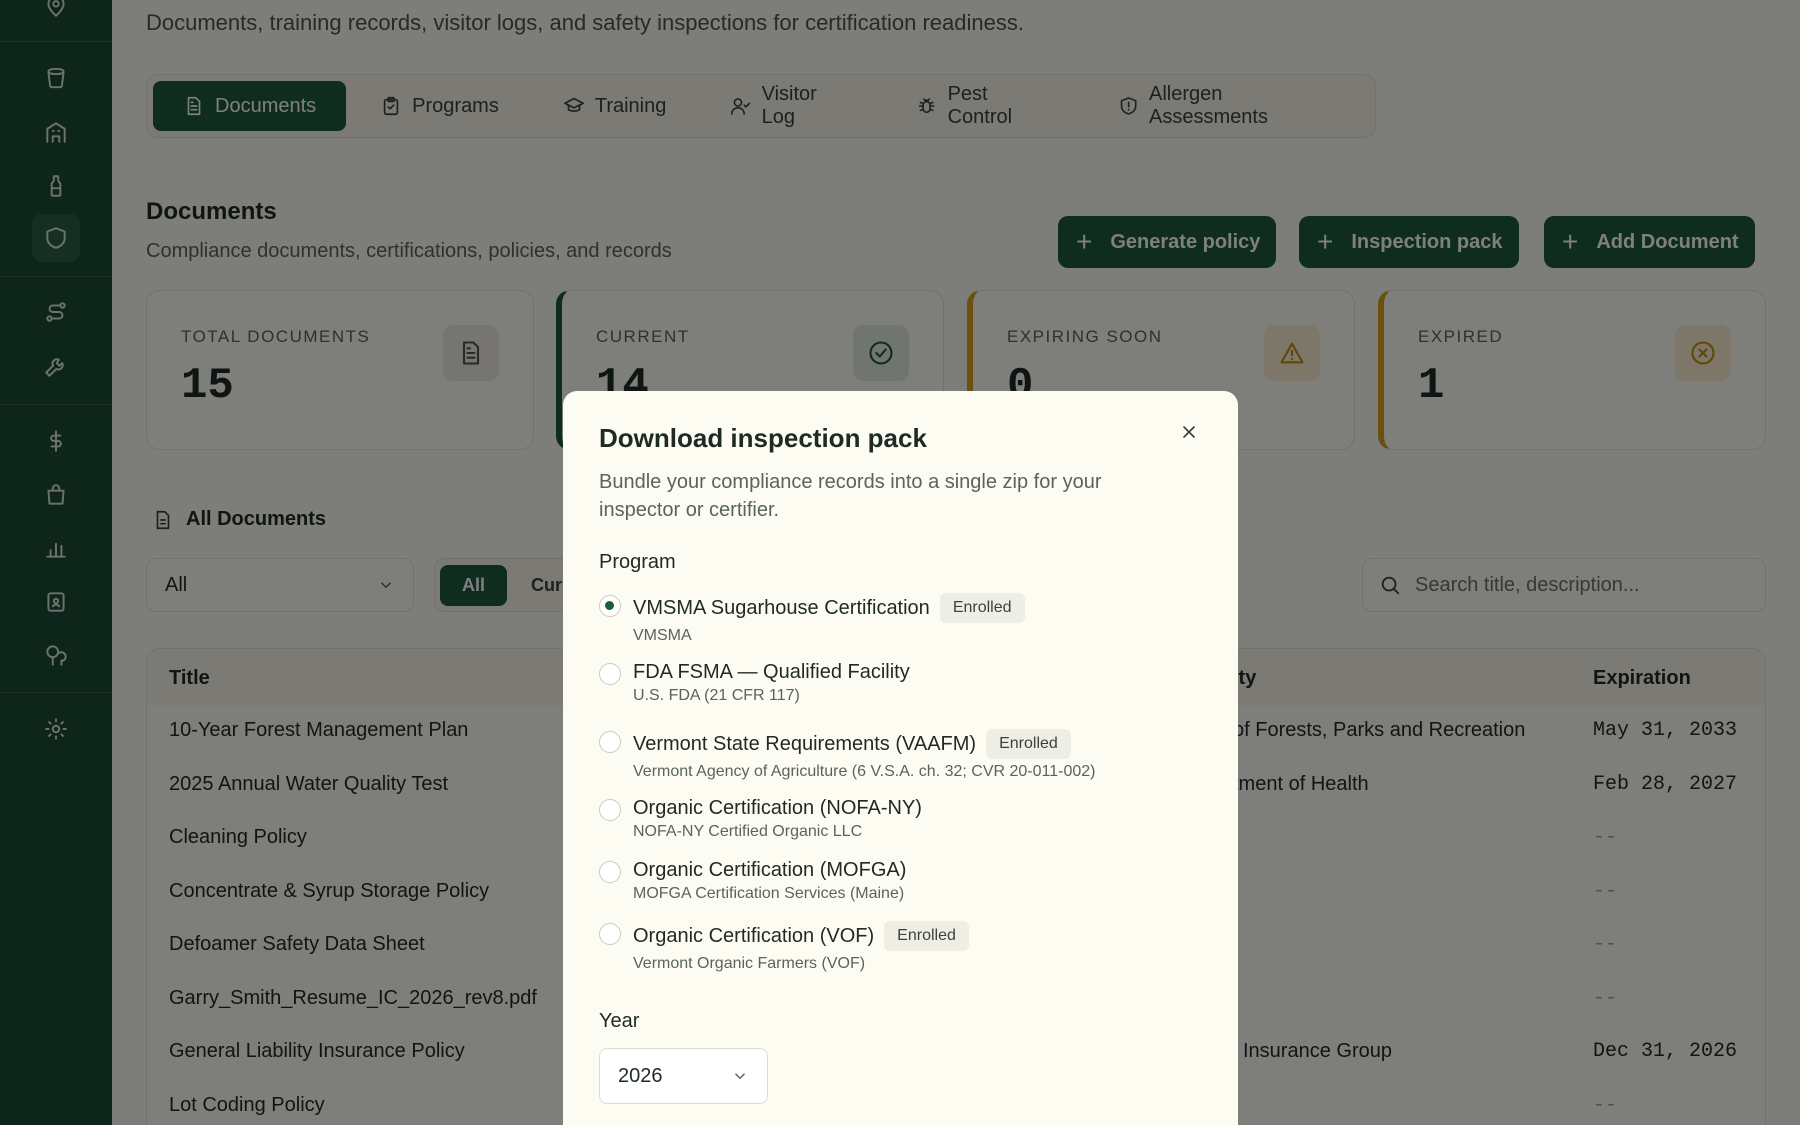  Describe the element at coordinates (763, 438) in the screenshot. I see `dialog-title: Download inspection pack` at that location.